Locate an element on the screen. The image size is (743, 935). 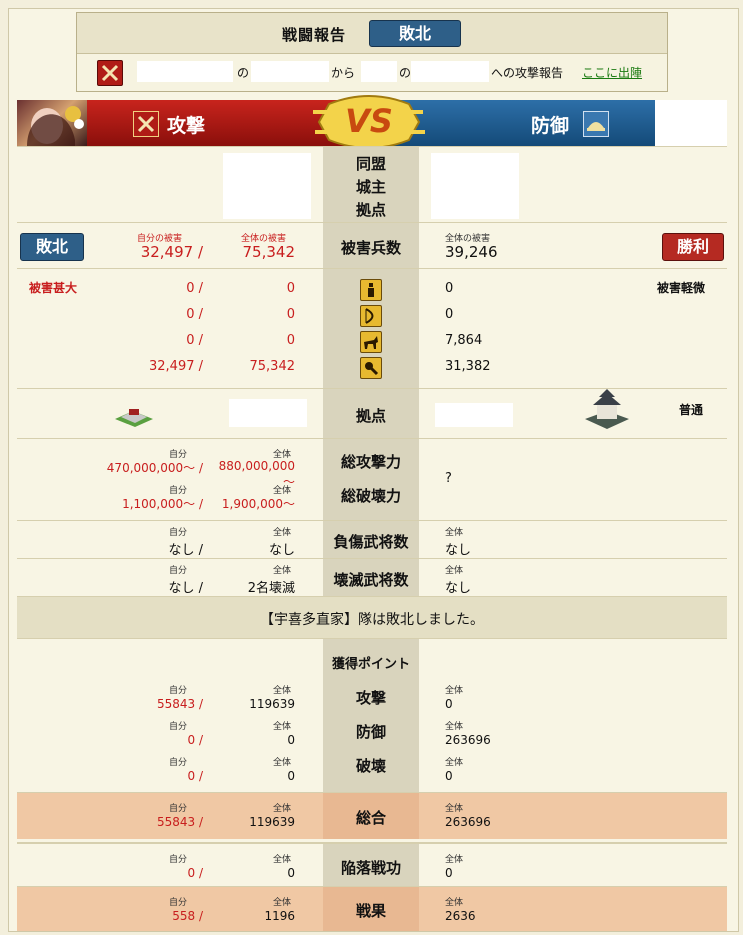
pts-def-total: 0 is located at coordinates (291, 740).